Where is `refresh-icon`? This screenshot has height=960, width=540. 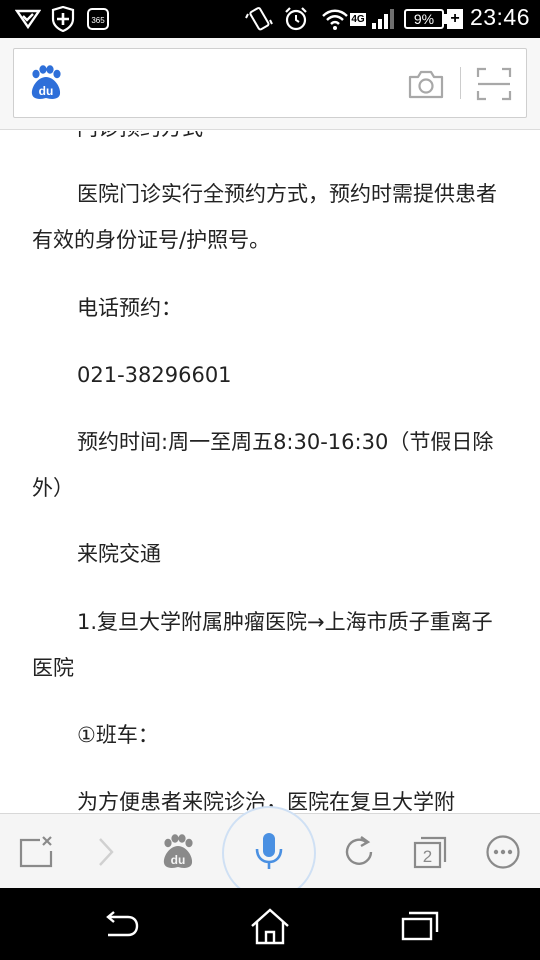
refresh-icon is located at coordinates (359, 852).